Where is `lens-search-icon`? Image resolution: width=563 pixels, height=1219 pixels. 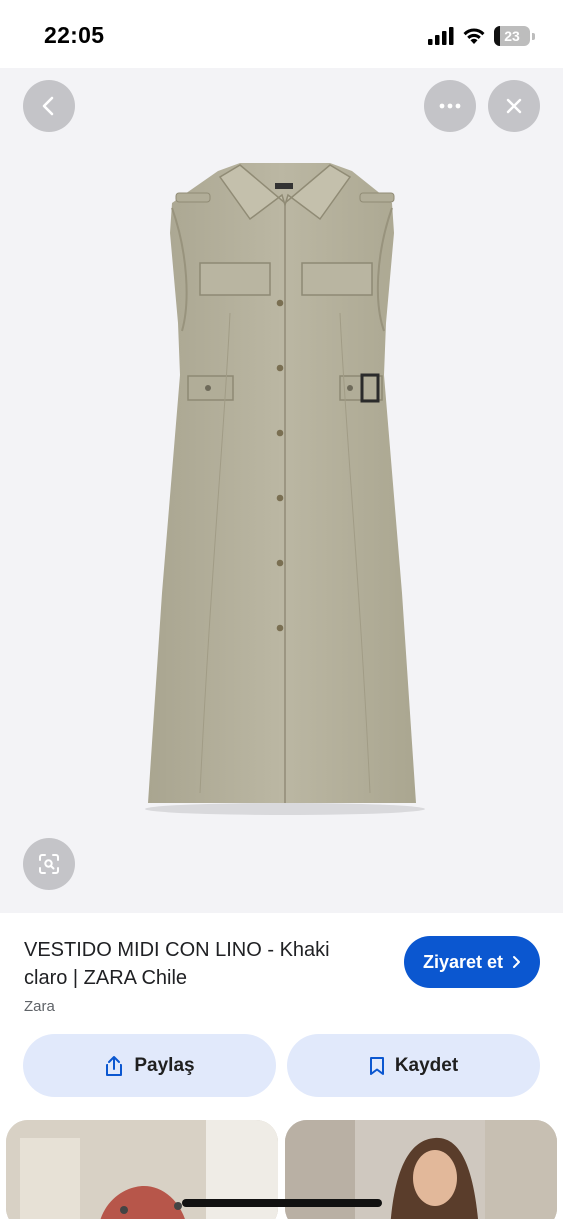
lens-search-icon is located at coordinates (49, 864).